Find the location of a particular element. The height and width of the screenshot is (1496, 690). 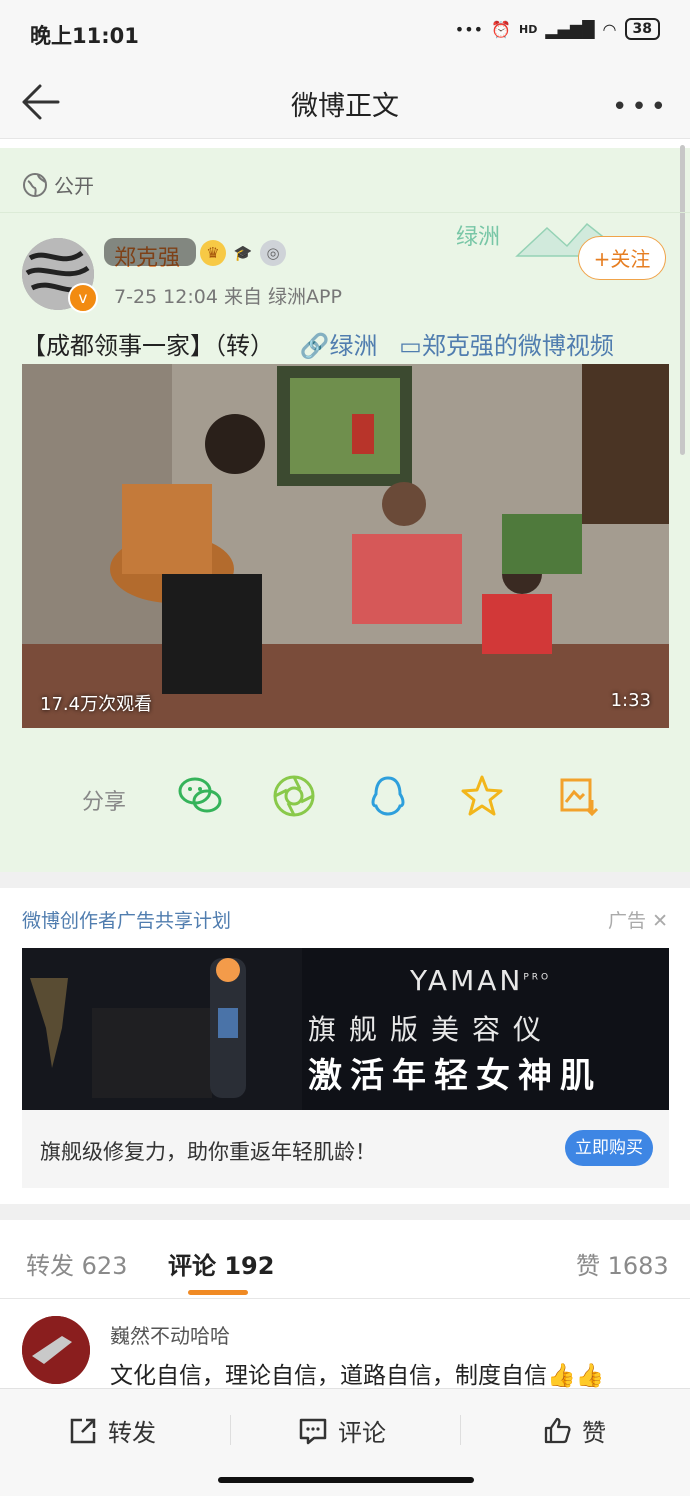

comment-icon is located at coordinates (313, 1431).